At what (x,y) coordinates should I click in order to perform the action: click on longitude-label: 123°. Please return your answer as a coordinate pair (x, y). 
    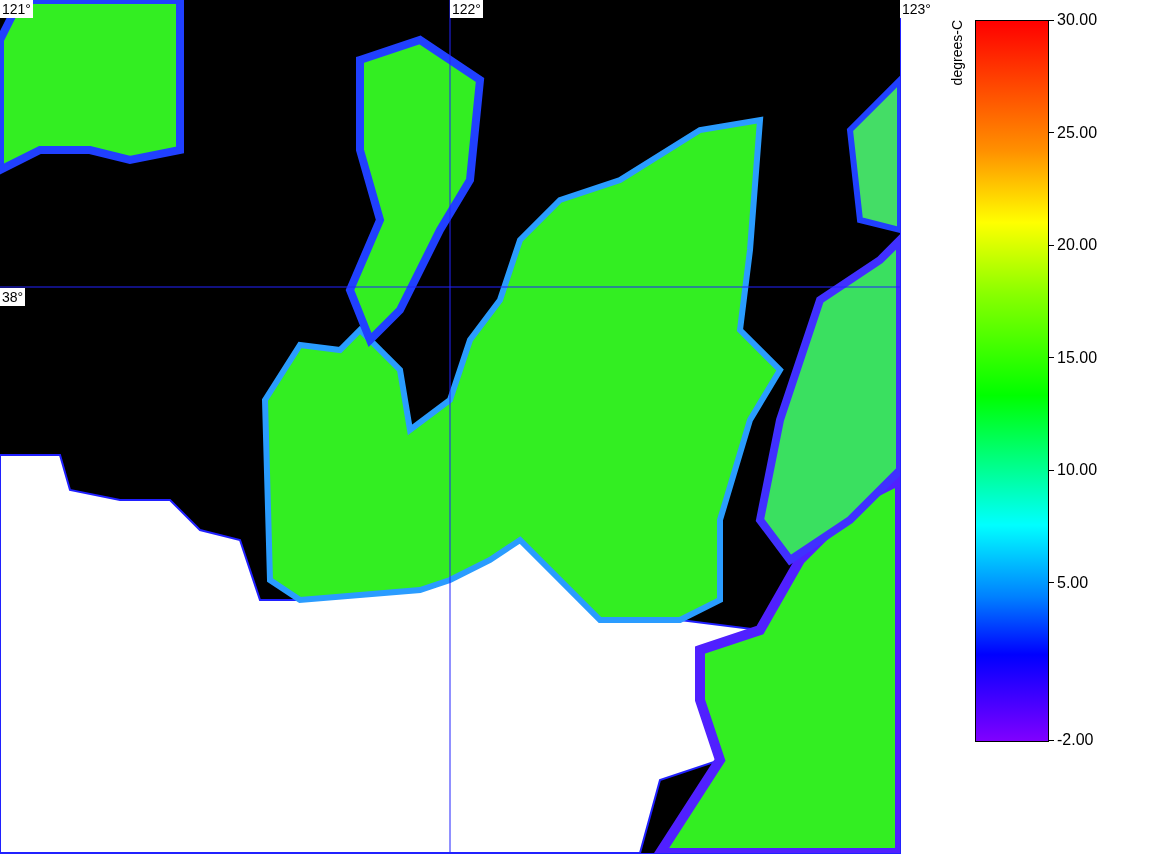
    Looking at the image, I should click on (916, 9).